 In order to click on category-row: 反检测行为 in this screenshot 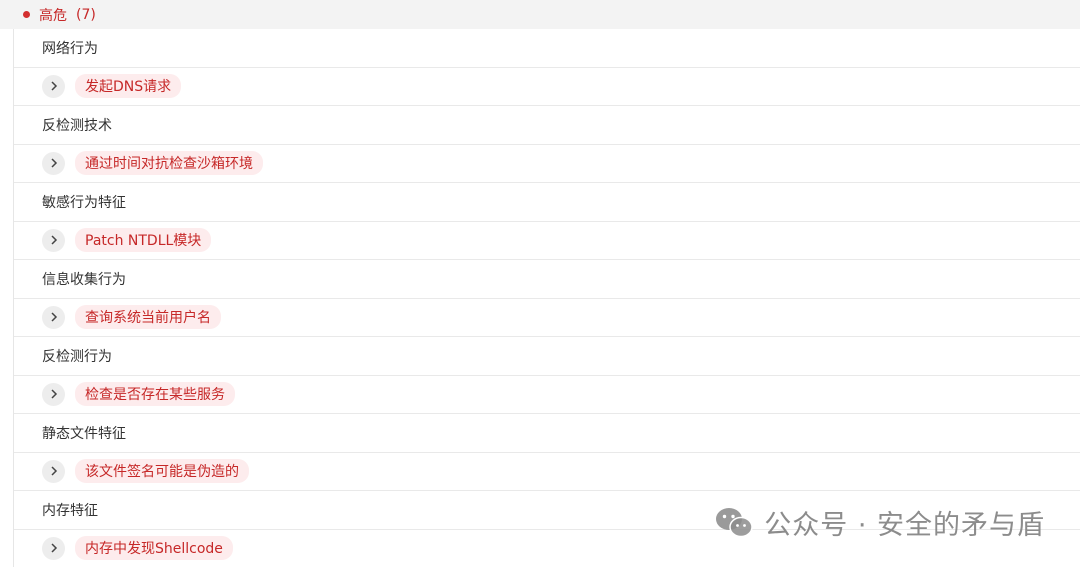, I will do `click(547, 356)`.